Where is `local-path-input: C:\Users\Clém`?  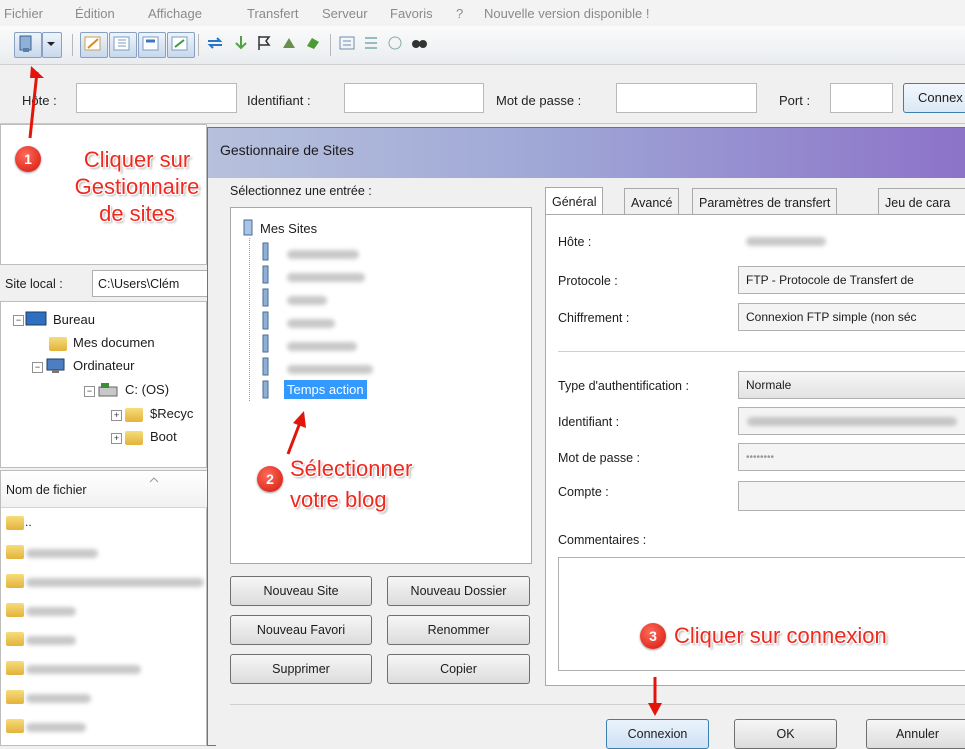 local-path-input: C:\Users\Clém is located at coordinates (151, 283).